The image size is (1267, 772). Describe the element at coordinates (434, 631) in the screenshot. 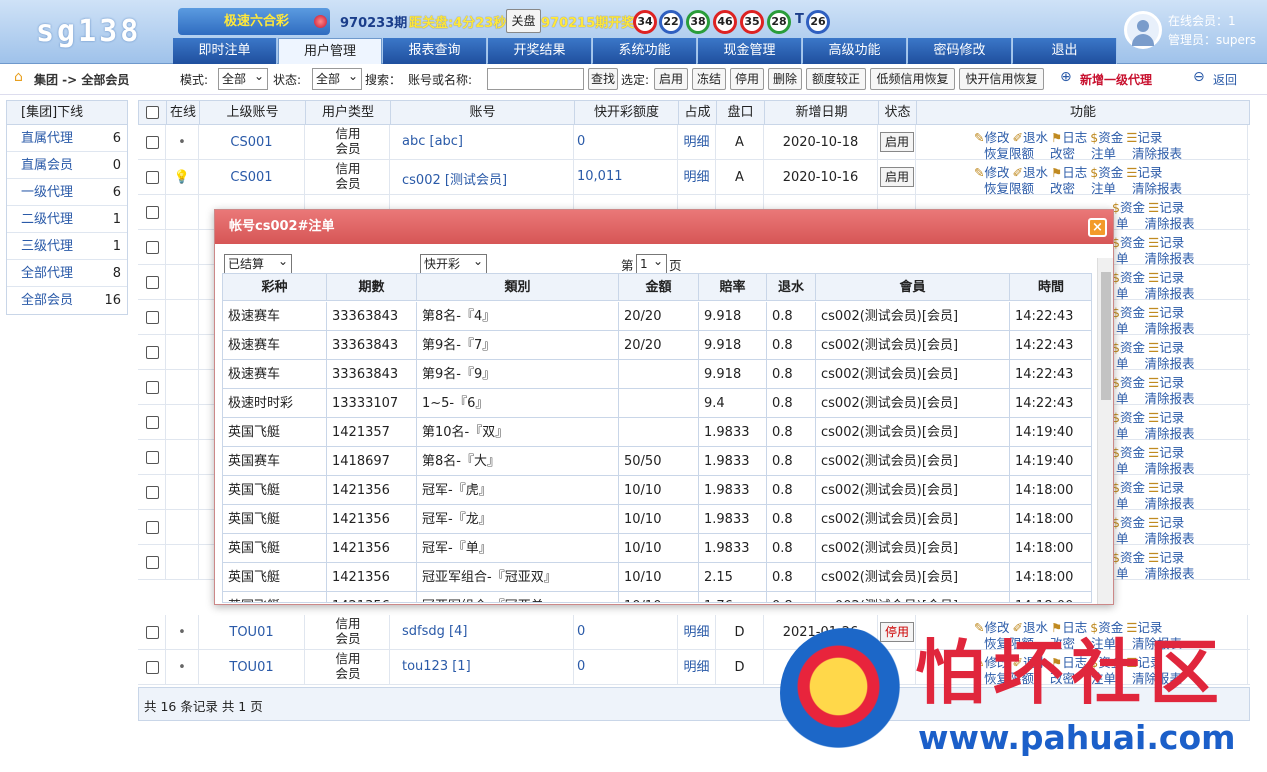

I see `account-link: sdfsdg [4]` at that location.